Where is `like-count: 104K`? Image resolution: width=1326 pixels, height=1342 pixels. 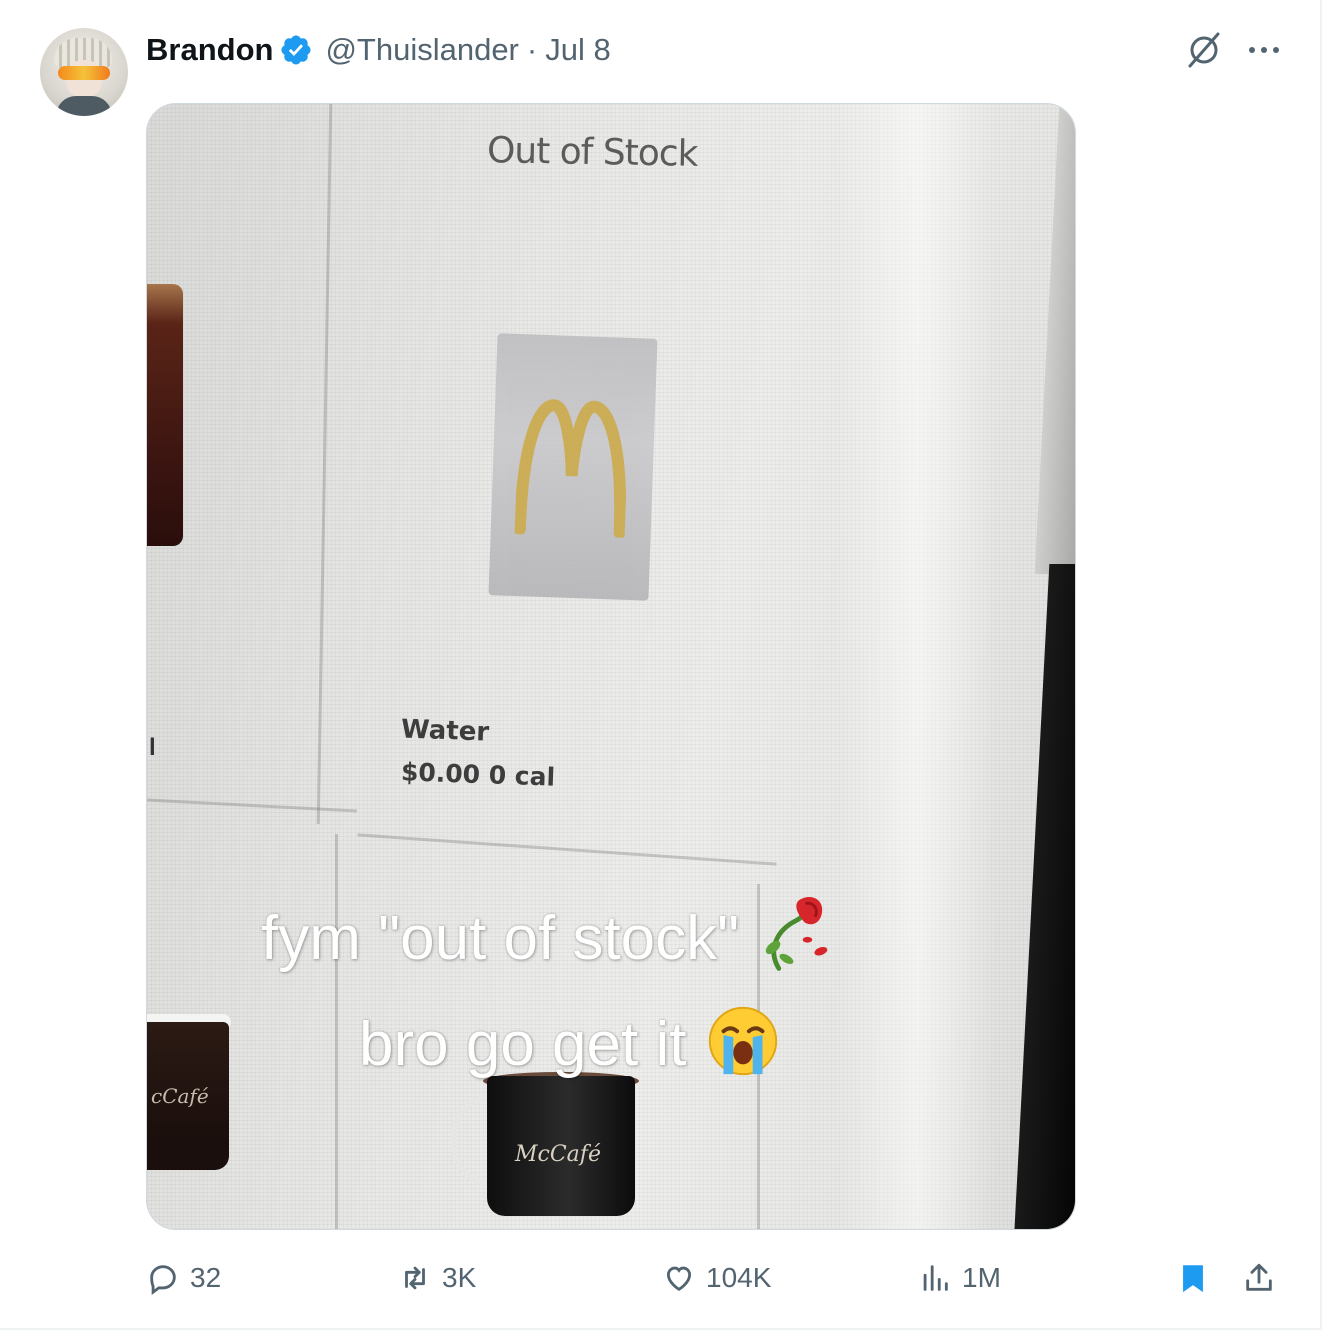 like-count: 104K is located at coordinates (739, 1277).